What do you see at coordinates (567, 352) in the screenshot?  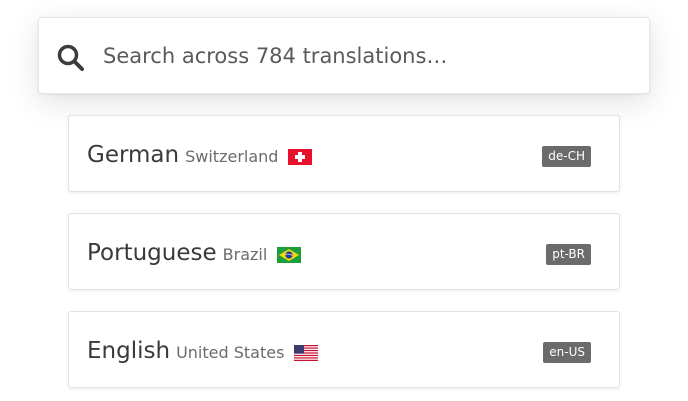 I see `locale-code-badge: en-US` at bounding box center [567, 352].